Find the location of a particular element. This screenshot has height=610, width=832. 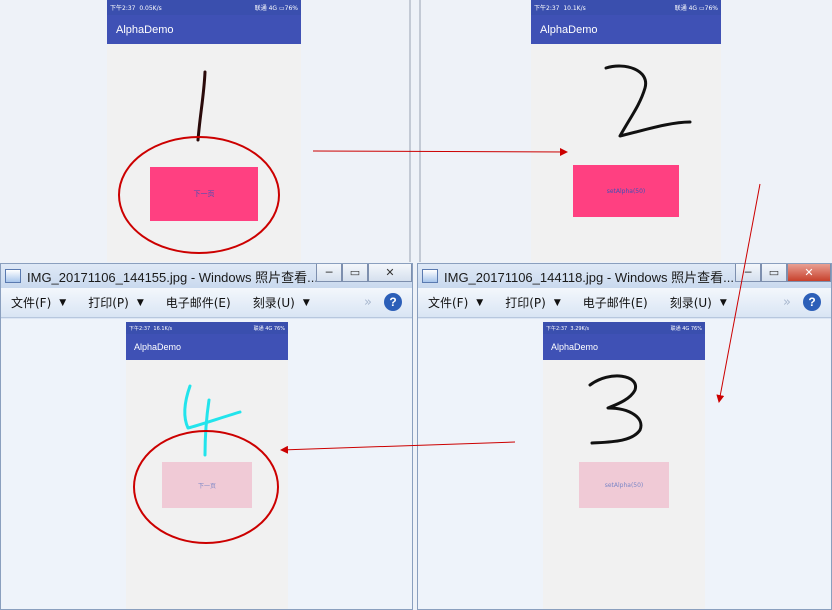

status-net-speed: 0.05K/s is located at coordinates (150, 8).